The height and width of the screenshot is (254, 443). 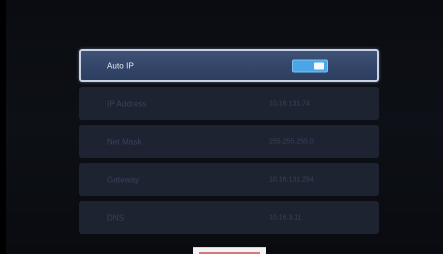 I want to click on toggle-knob-icon, so click(x=319, y=65).